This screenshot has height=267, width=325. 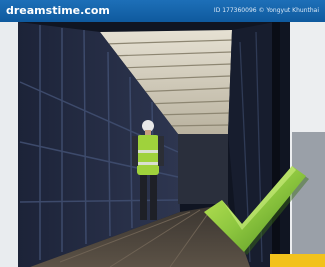 I want to click on watermark-logo: dreamstime.com, so click(x=58, y=10).